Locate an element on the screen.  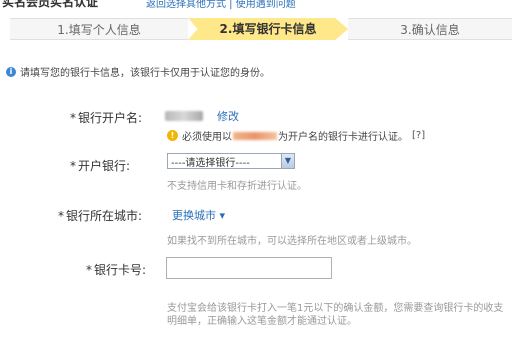
bank-select-value: ----请选择银行---- is located at coordinates (210, 163).